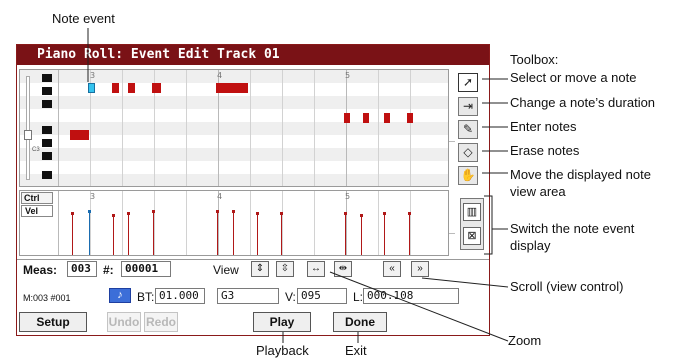 This screenshot has width=698, height=360. What do you see at coordinates (530, 245) in the screenshot?
I see `callout-switch-2: display` at bounding box center [530, 245].